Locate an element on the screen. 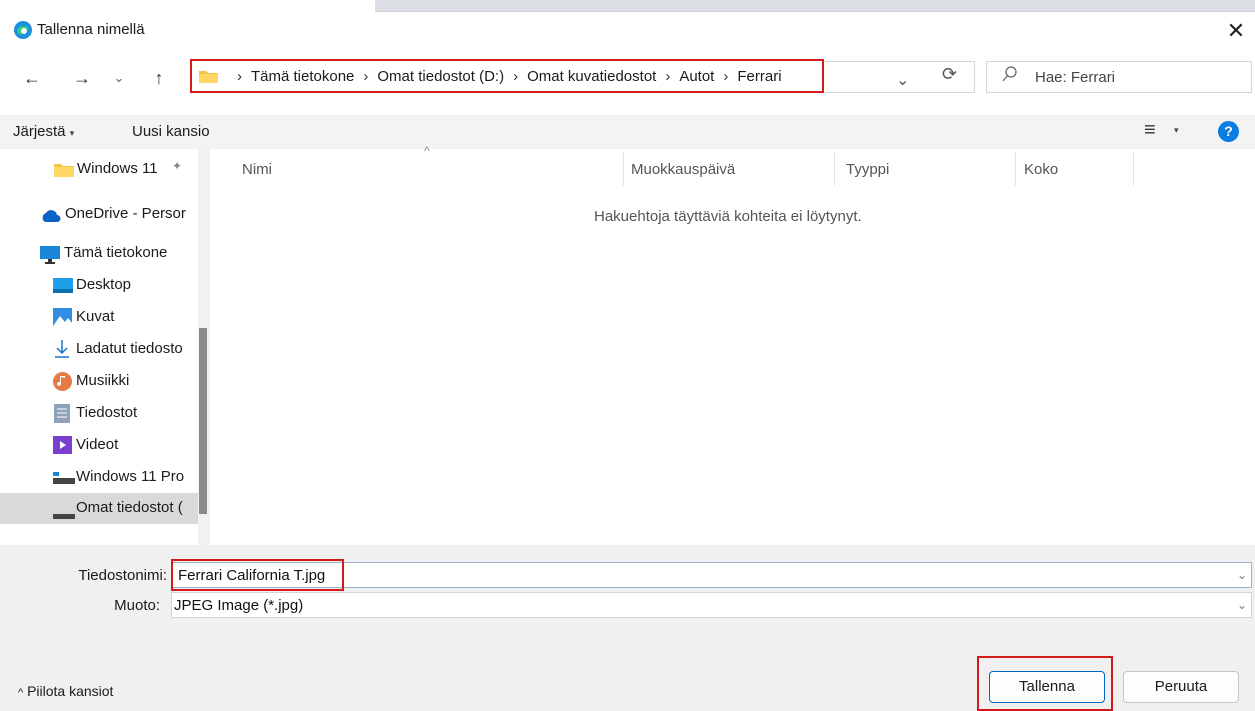  sidebar-scrollbar-thumb is located at coordinates (203, 421).